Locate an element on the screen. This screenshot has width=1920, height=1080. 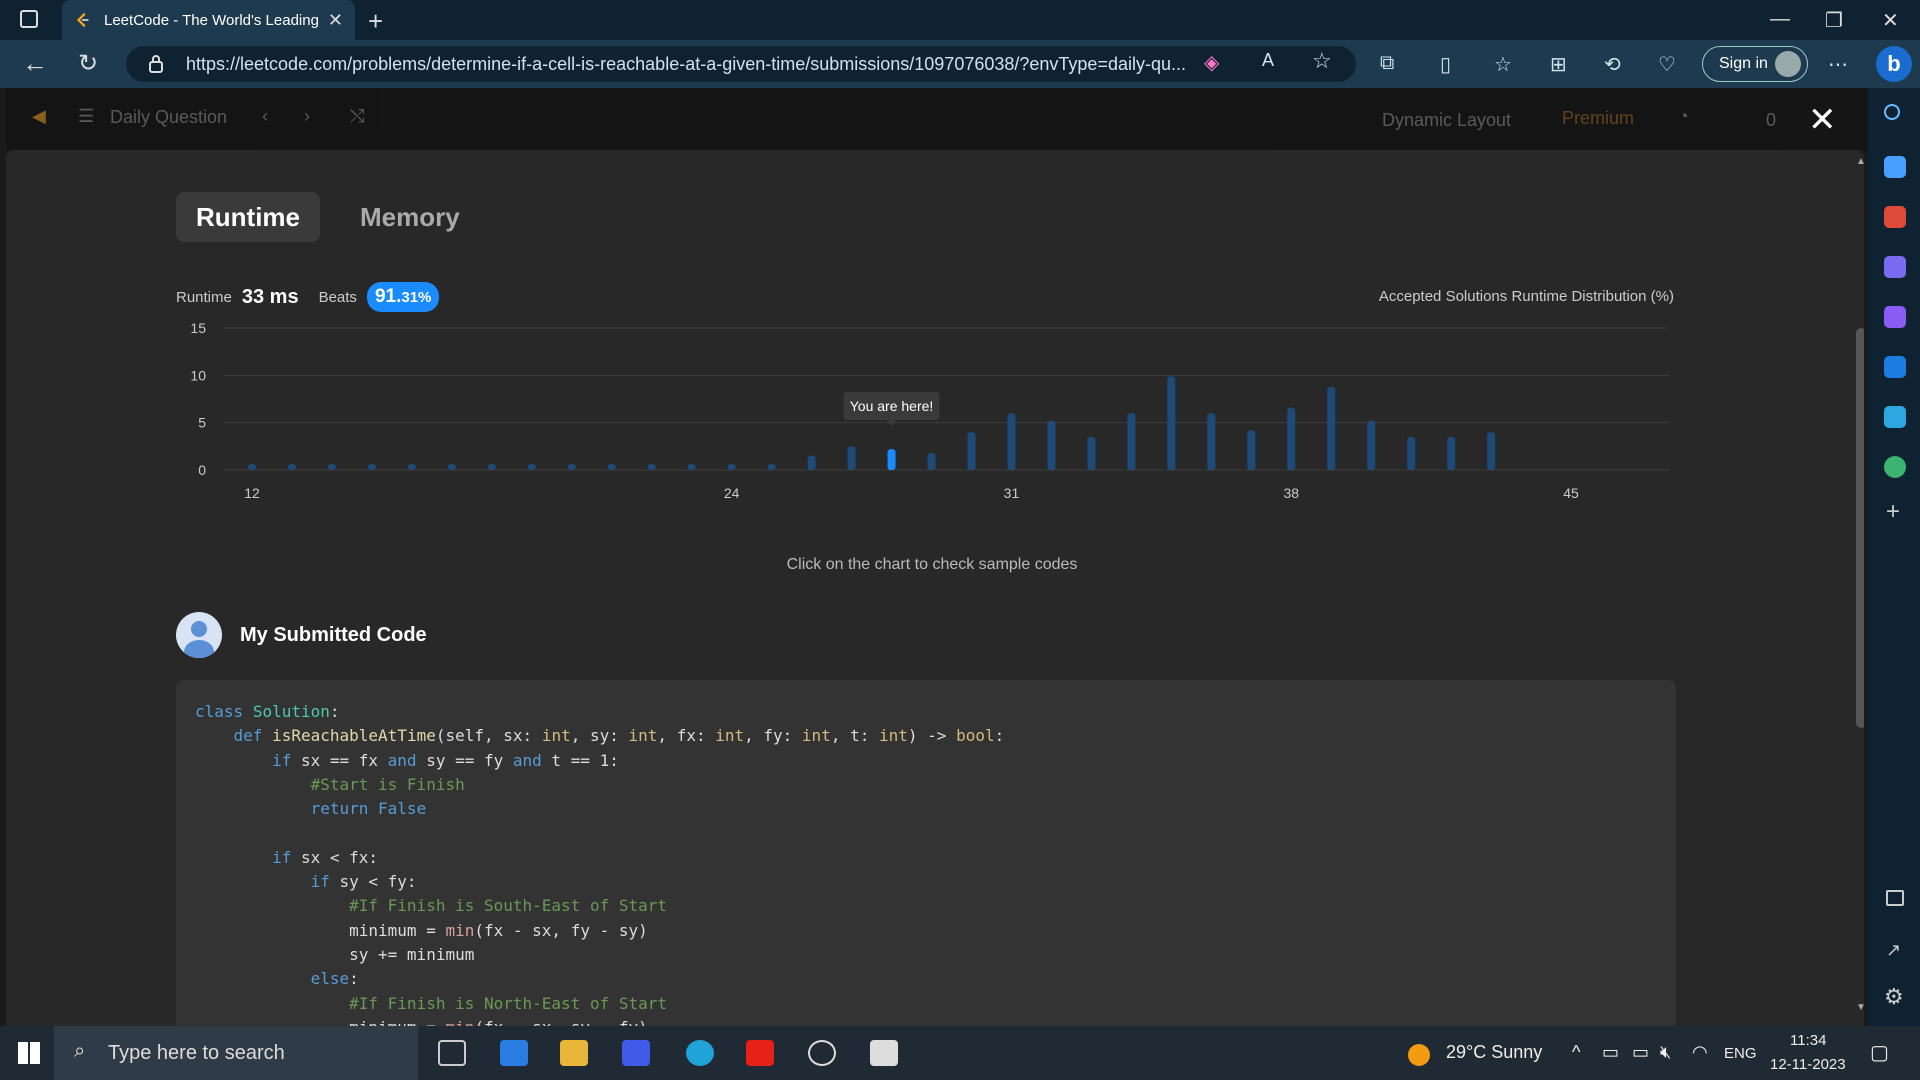
favorites-icon: ☆ is located at coordinates (1503, 64).